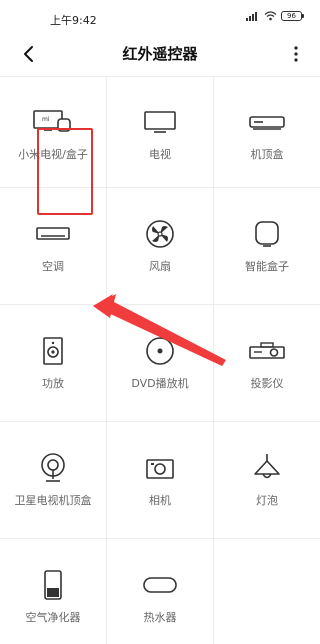  What do you see at coordinates (53, 585) in the screenshot?
I see `air-purifier-icon` at bounding box center [53, 585].